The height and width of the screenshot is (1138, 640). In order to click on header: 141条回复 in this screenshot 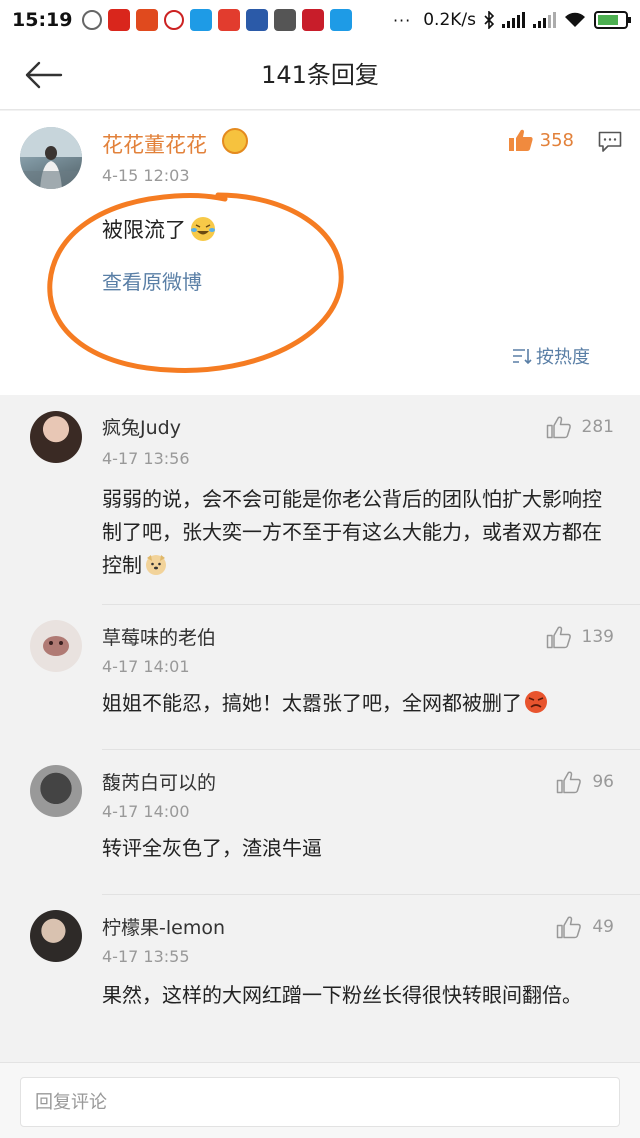, I will do `click(320, 75)`.